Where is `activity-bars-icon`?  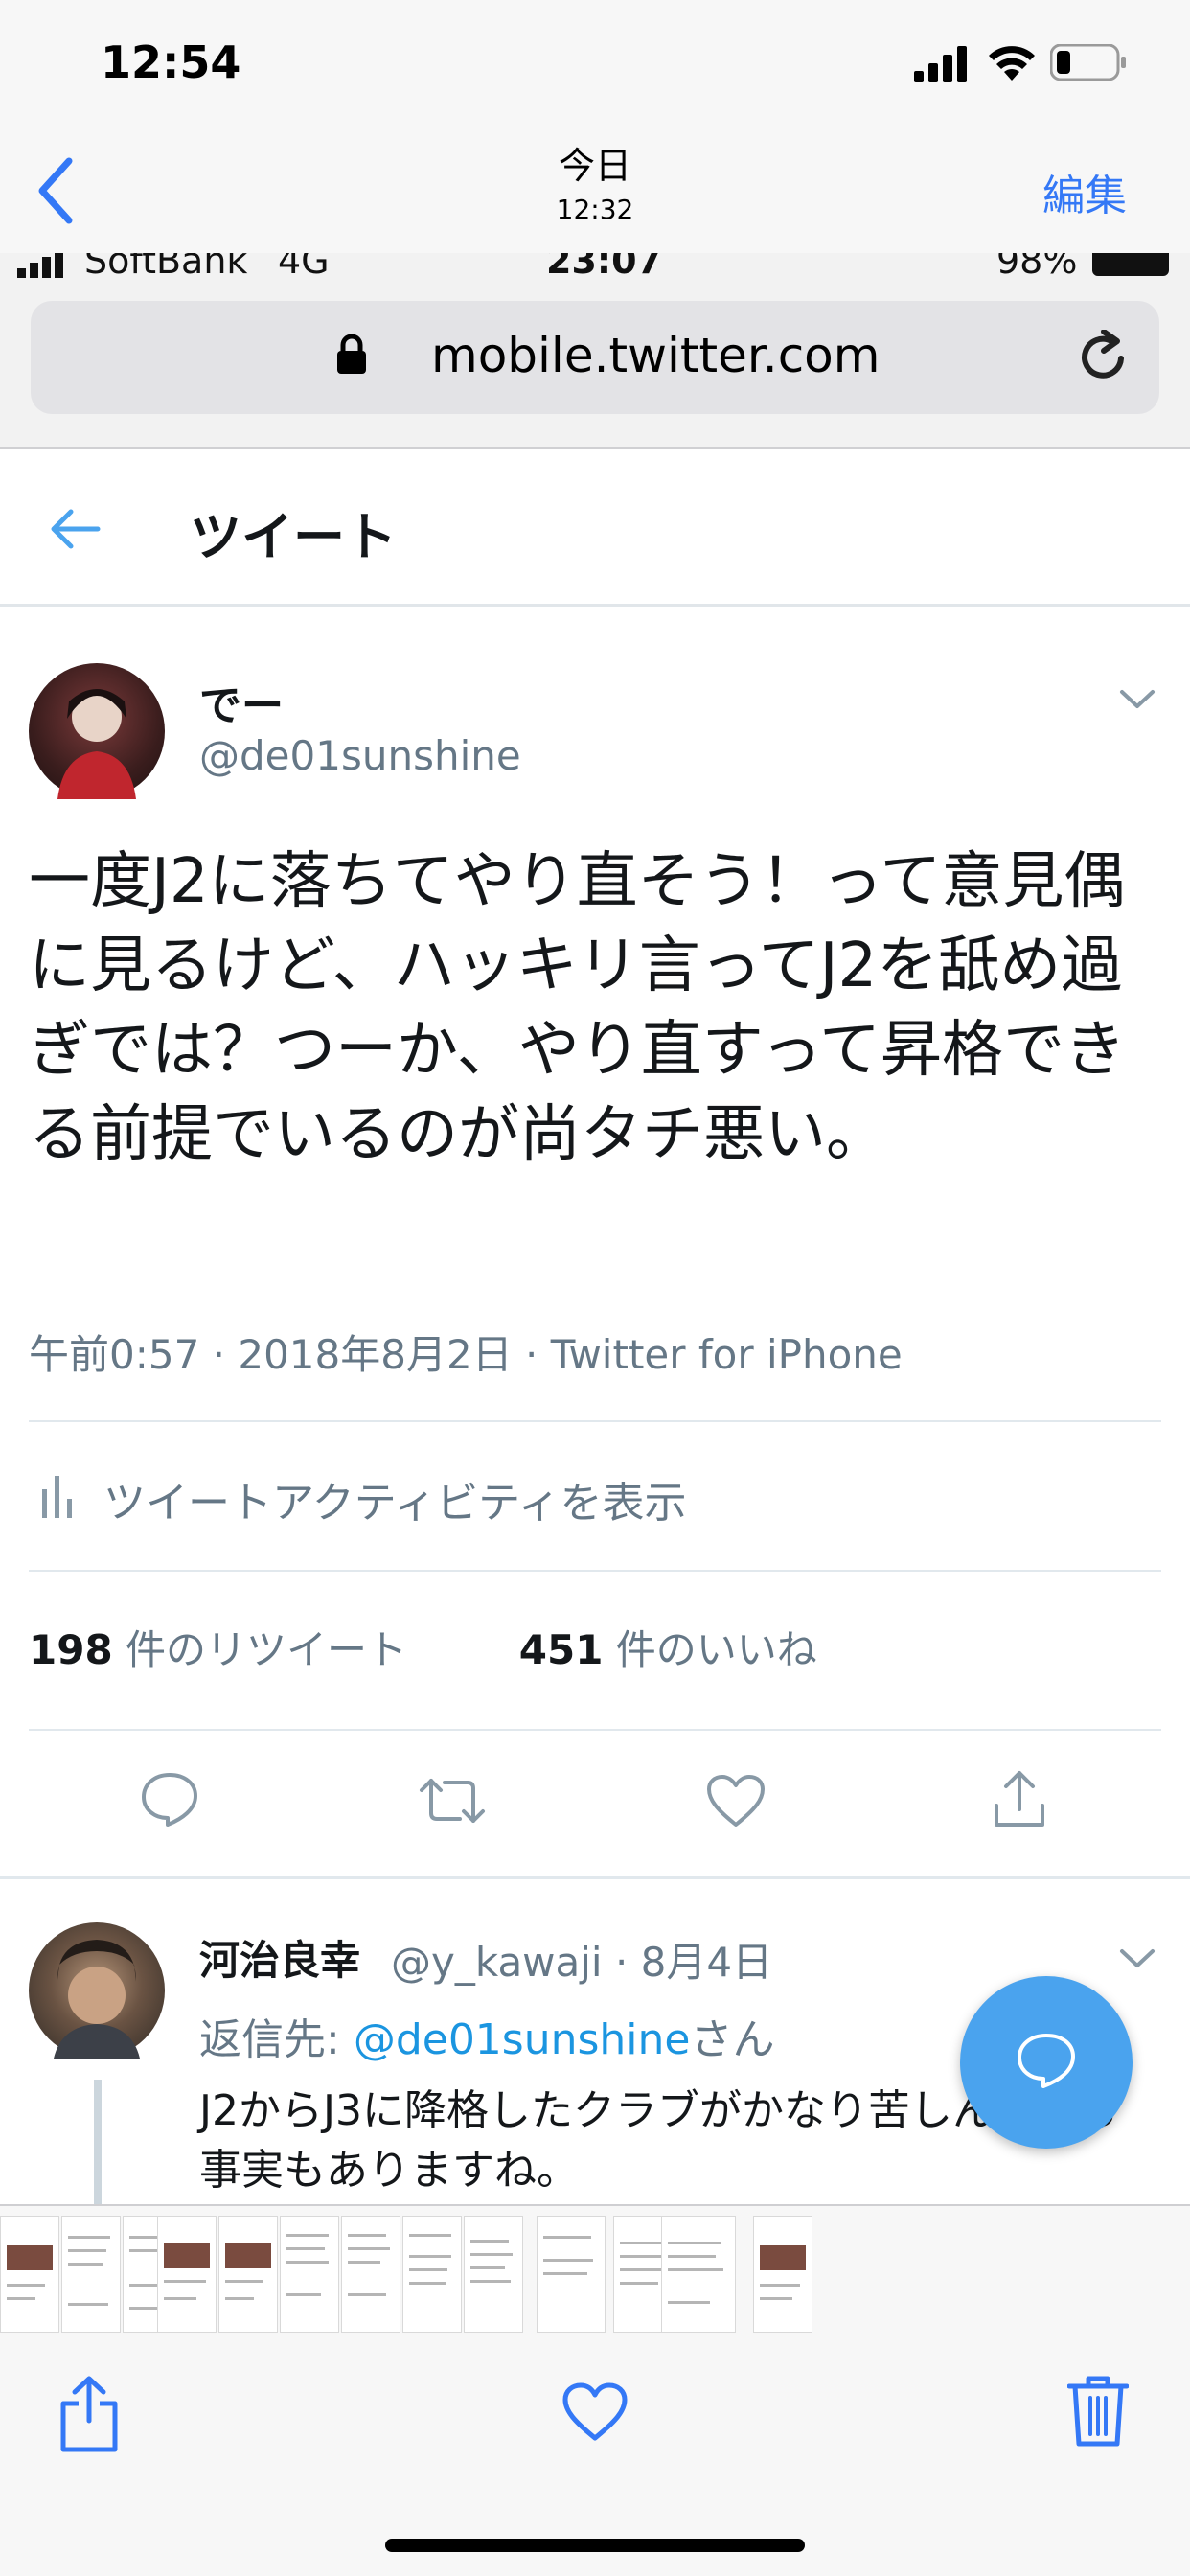 activity-bars-icon is located at coordinates (57, 1497).